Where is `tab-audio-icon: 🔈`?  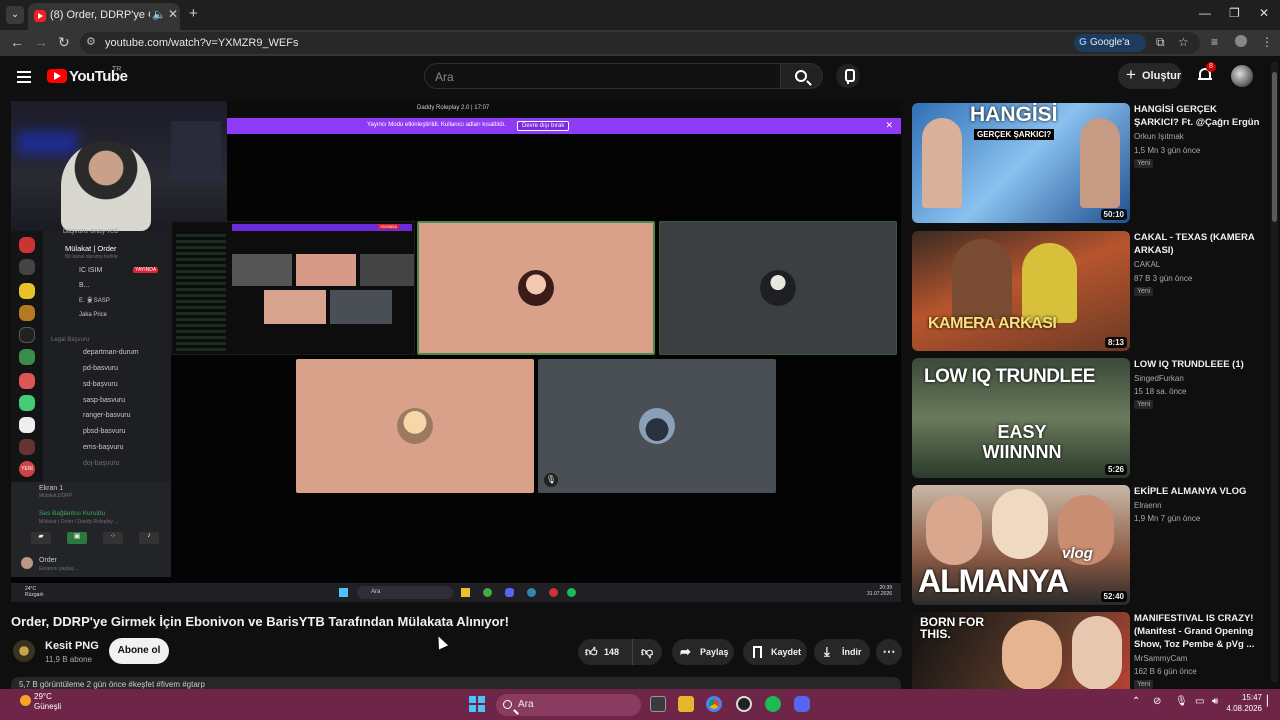
tab-audio-icon: 🔈 is located at coordinates (159, 14).